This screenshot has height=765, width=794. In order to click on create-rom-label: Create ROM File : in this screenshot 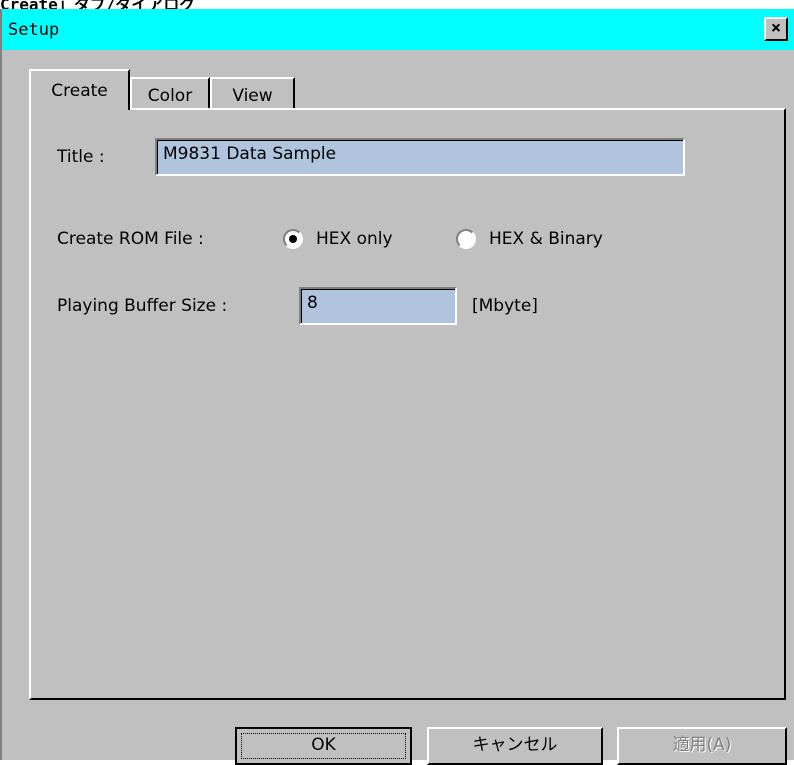, I will do `click(130, 239)`.